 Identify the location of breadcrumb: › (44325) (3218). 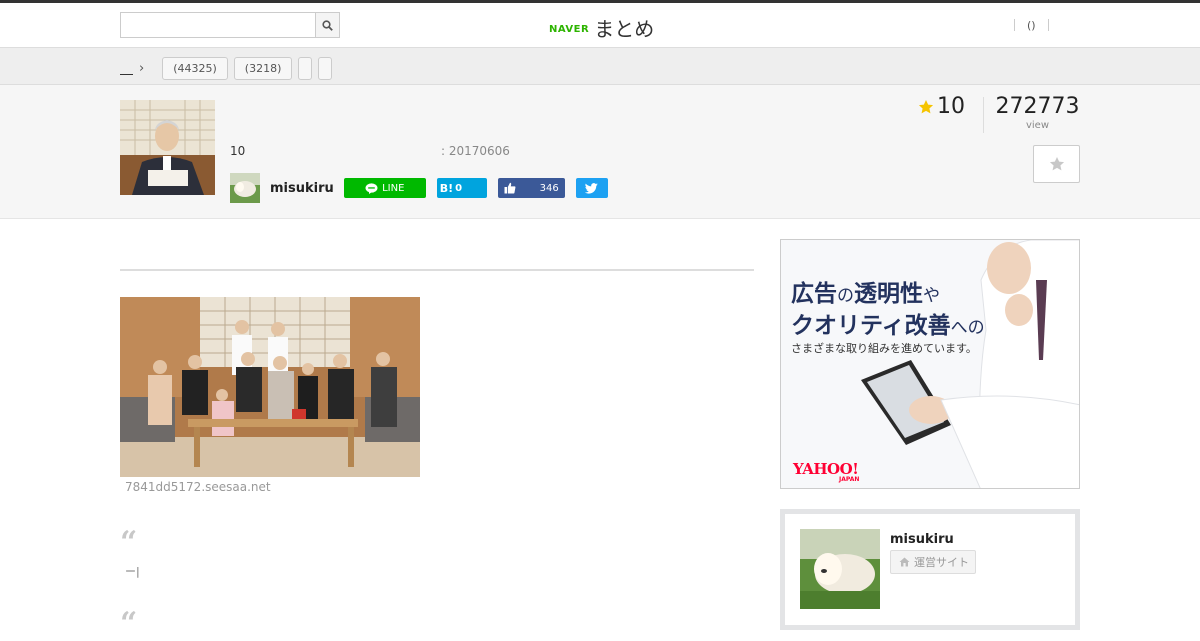
(226, 68).